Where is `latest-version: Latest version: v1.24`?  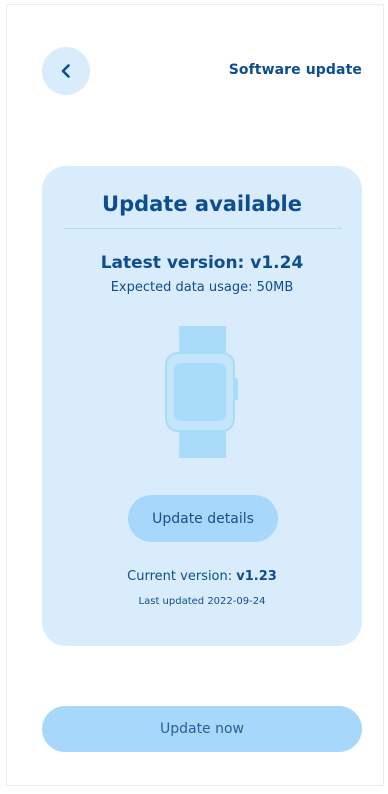 latest-version: Latest version: v1.24 is located at coordinates (202, 263).